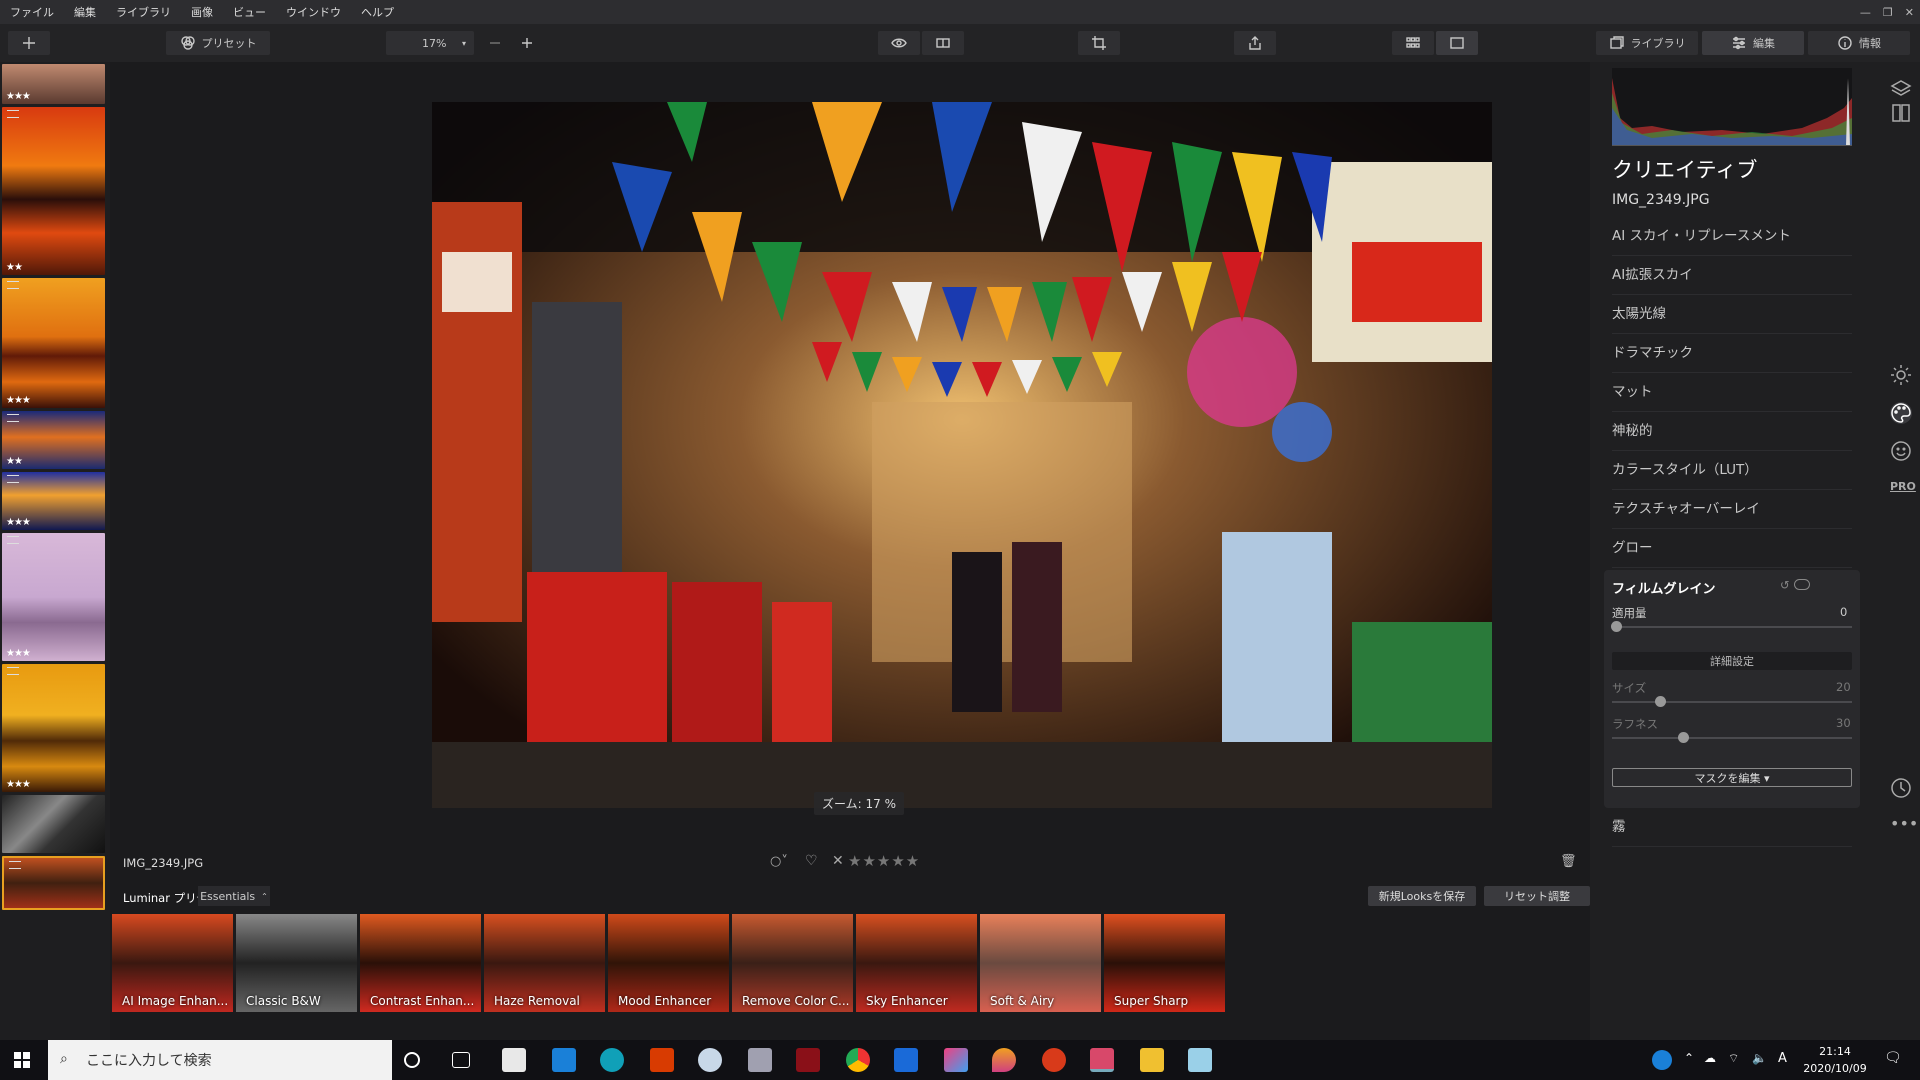 The height and width of the screenshot is (1080, 1920). I want to click on zoom-out-button, so click(495, 43).